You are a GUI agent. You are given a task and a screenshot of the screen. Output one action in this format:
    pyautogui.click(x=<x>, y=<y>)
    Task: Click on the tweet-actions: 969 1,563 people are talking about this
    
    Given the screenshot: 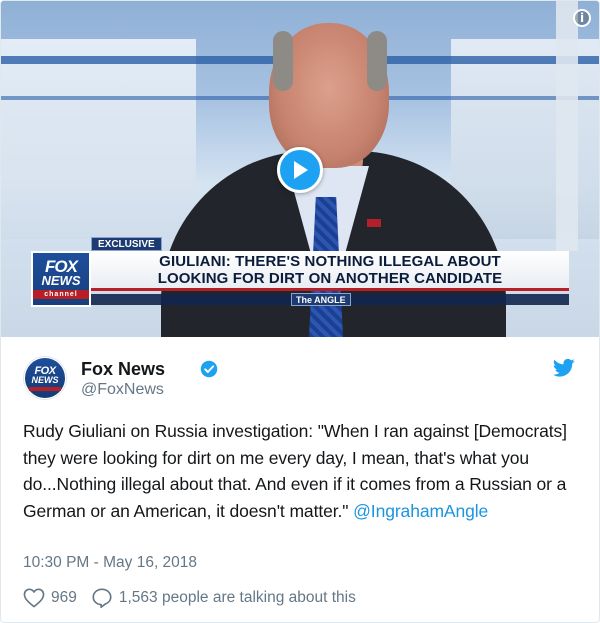 What is the action you would take?
    pyautogui.click(x=189, y=598)
    